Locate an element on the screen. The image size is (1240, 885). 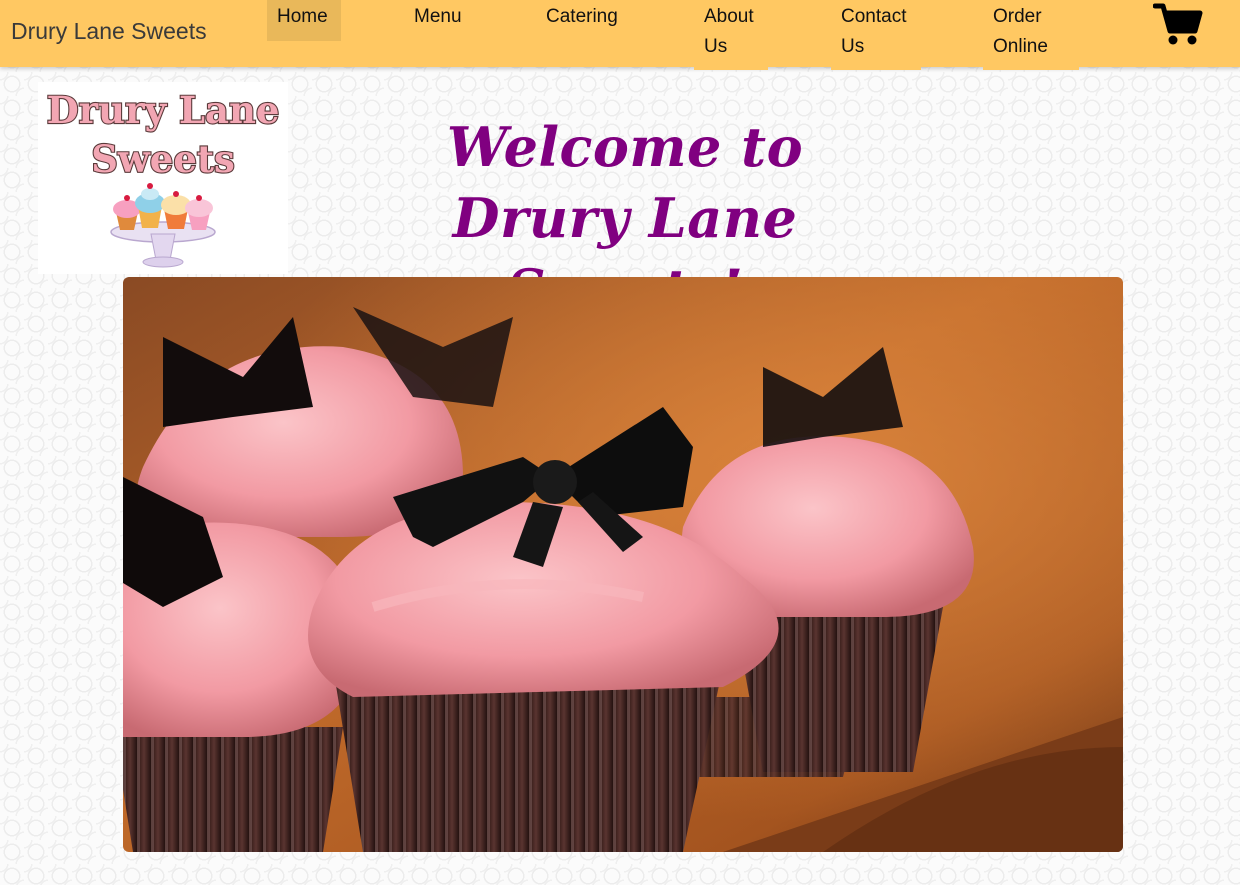
site-logo: Drury Lane Sweets is located at coordinates (163, 178).